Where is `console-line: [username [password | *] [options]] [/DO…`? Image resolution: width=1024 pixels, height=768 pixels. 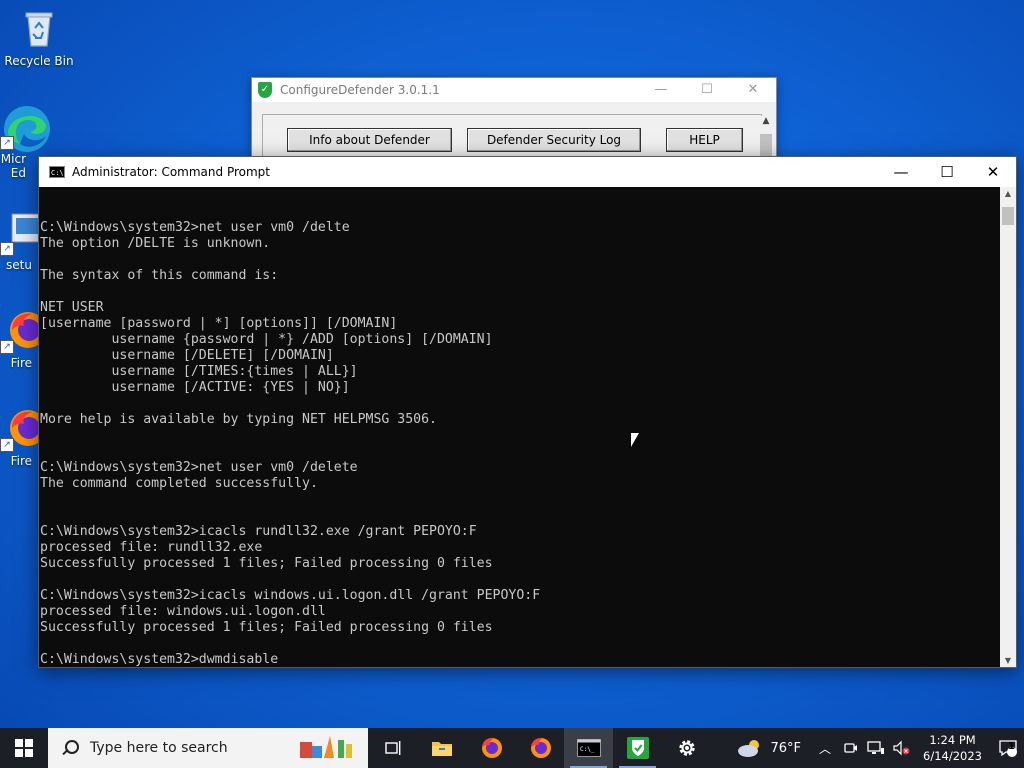
console-line: [username [password | *] [options]] [/DO… is located at coordinates (219, 323).